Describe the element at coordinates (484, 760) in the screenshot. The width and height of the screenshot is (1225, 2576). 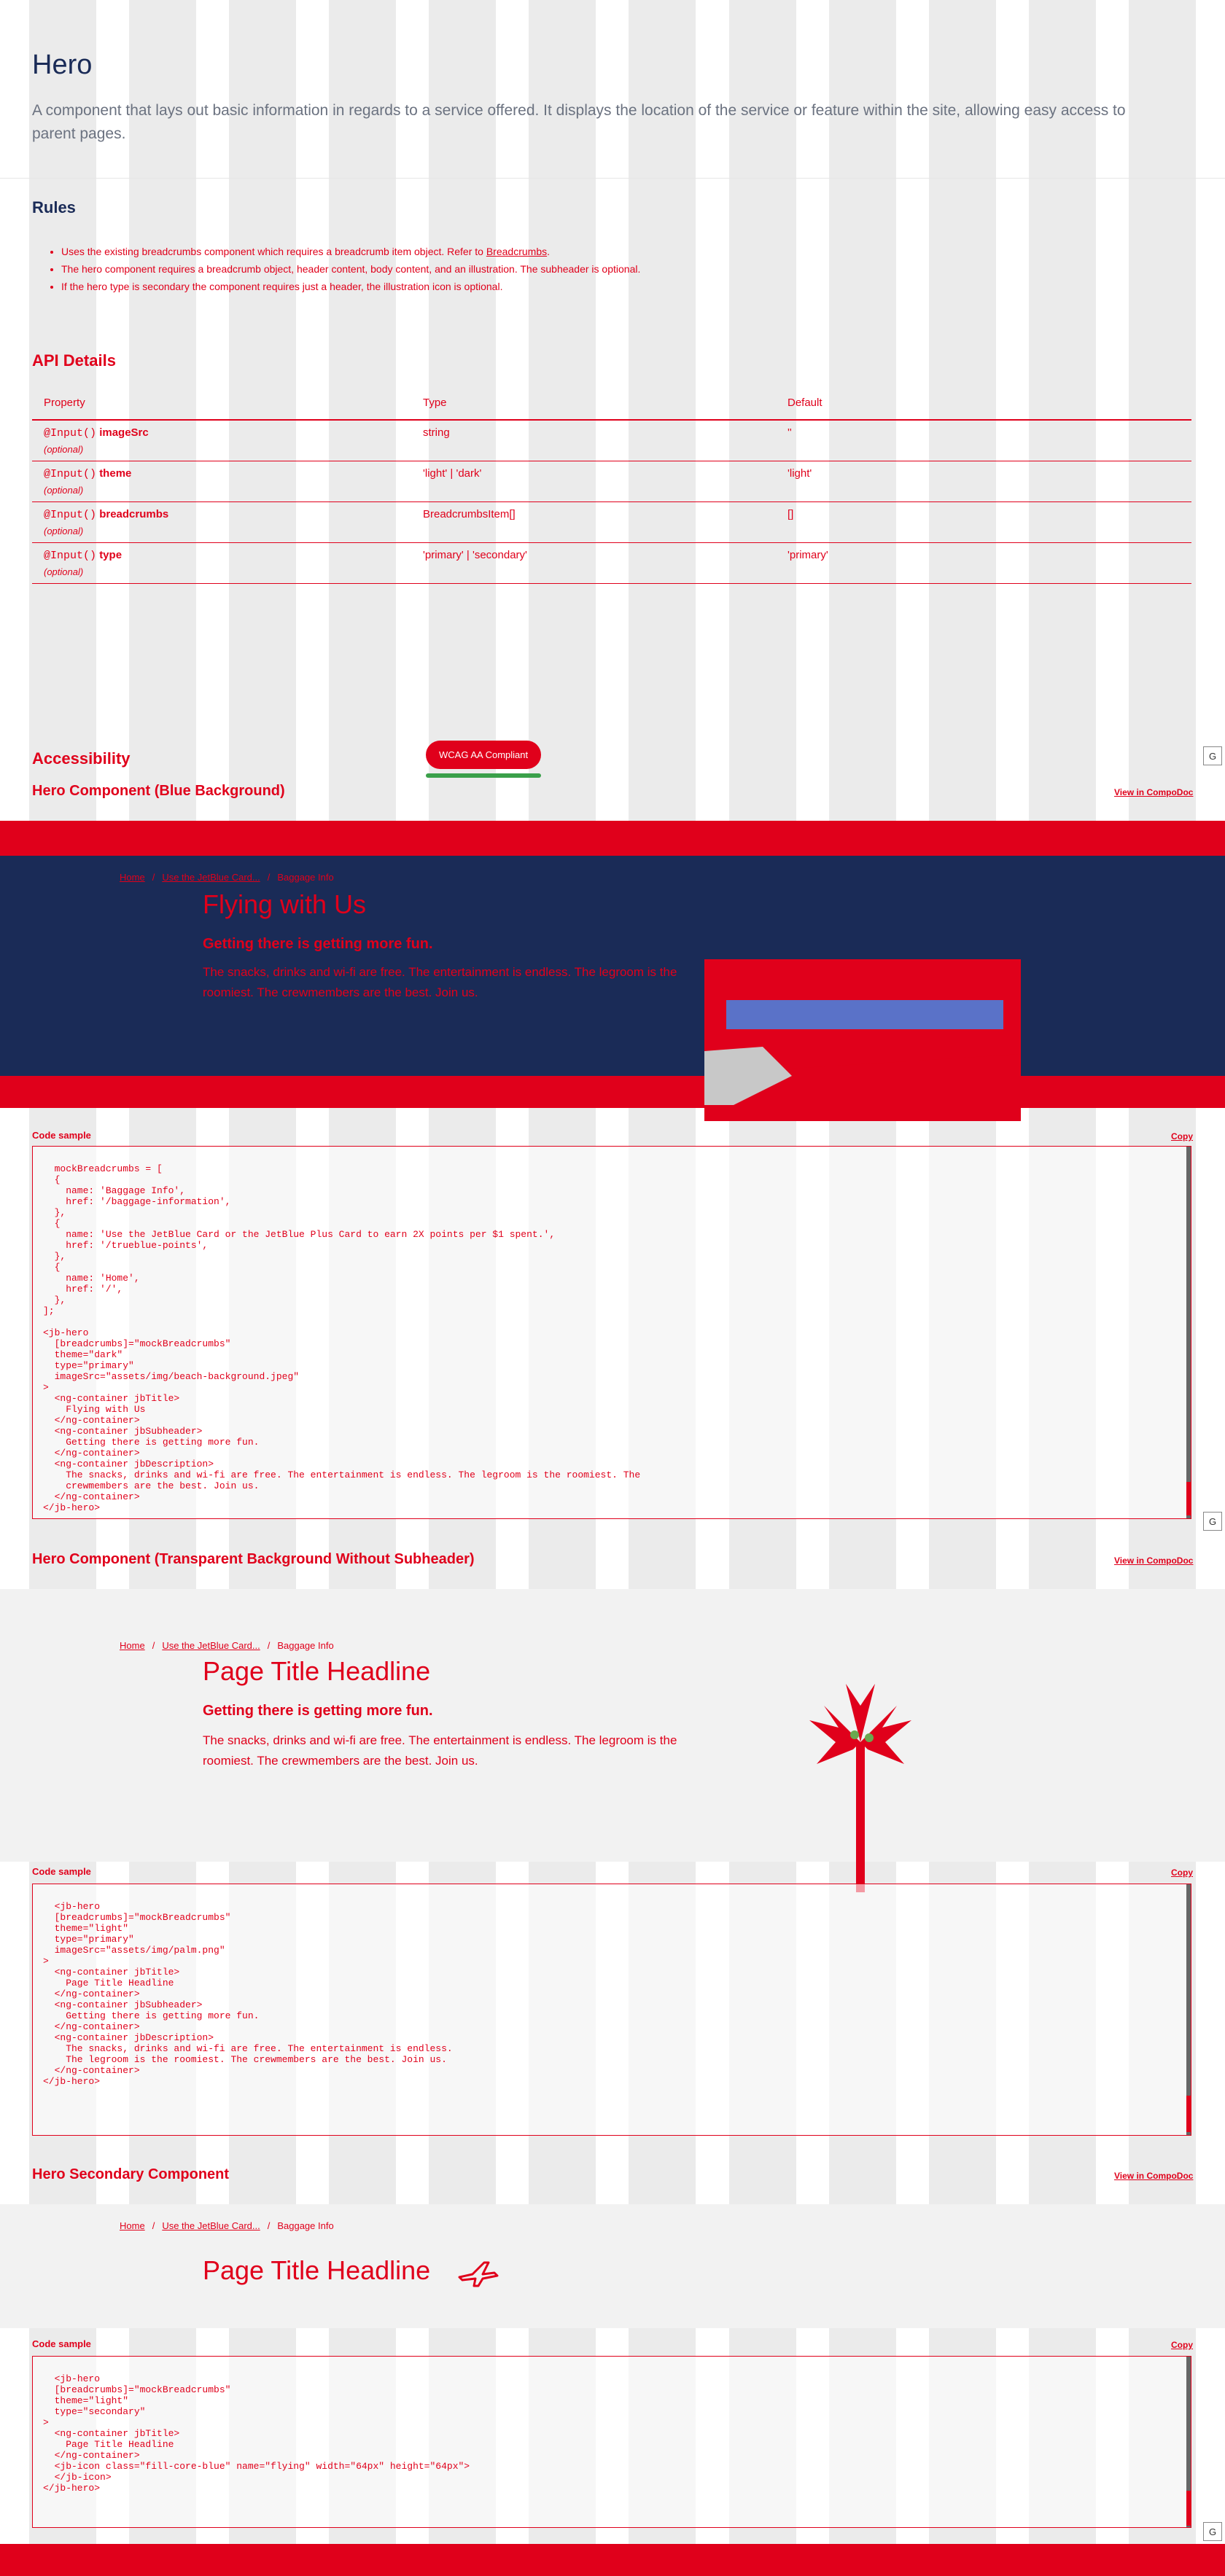
I see `wcag-badge: WCAG AA Compliant` at that location.